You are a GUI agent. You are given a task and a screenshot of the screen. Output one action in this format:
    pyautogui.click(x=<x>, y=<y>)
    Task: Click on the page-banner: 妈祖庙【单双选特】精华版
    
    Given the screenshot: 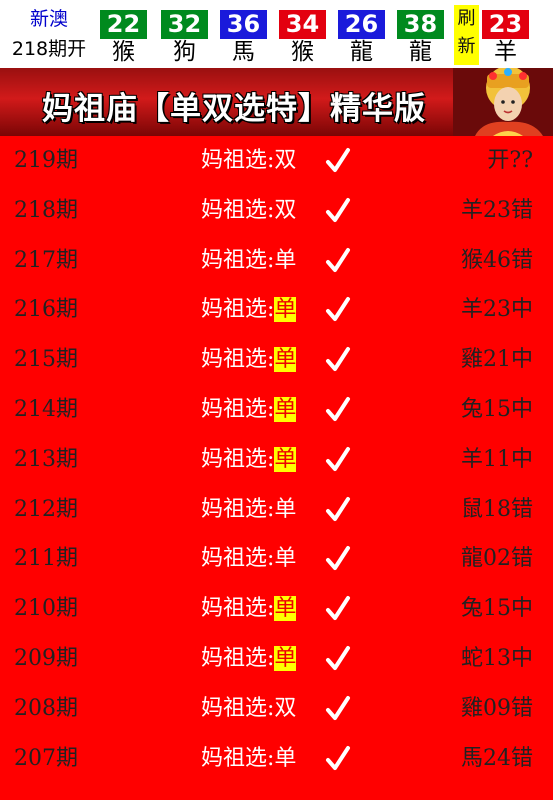 What is the action you would take?
    pyautogui.click(x=276, y=102)
    